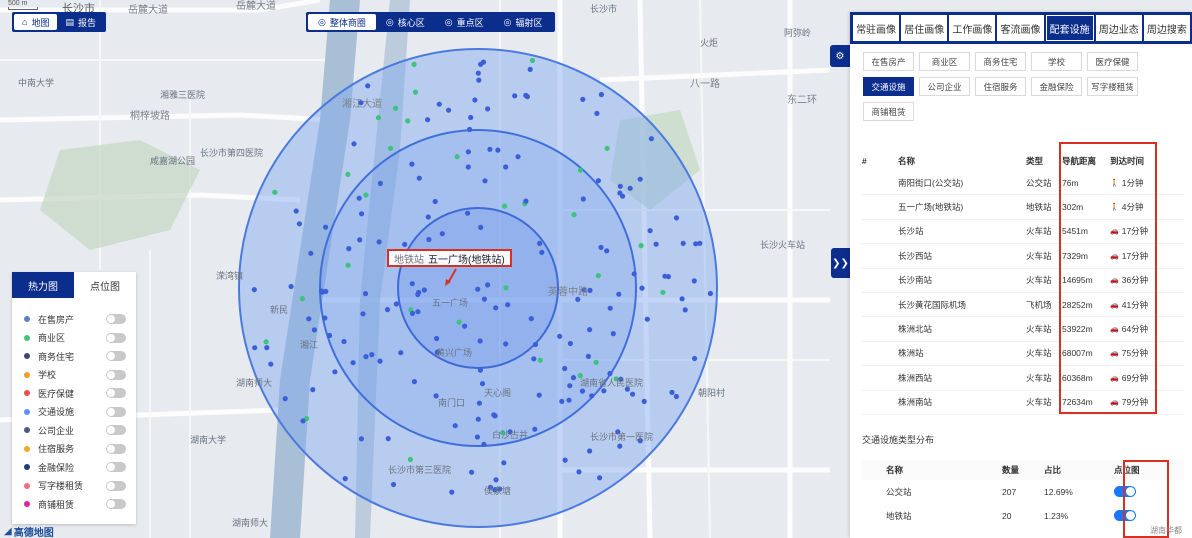 The width and height of the screenshot is (1192, 538). What do you see at coordinates (75, 467) in the screenshot?
I see `legend-item: 金融保险` at bounding box center [75, 467].